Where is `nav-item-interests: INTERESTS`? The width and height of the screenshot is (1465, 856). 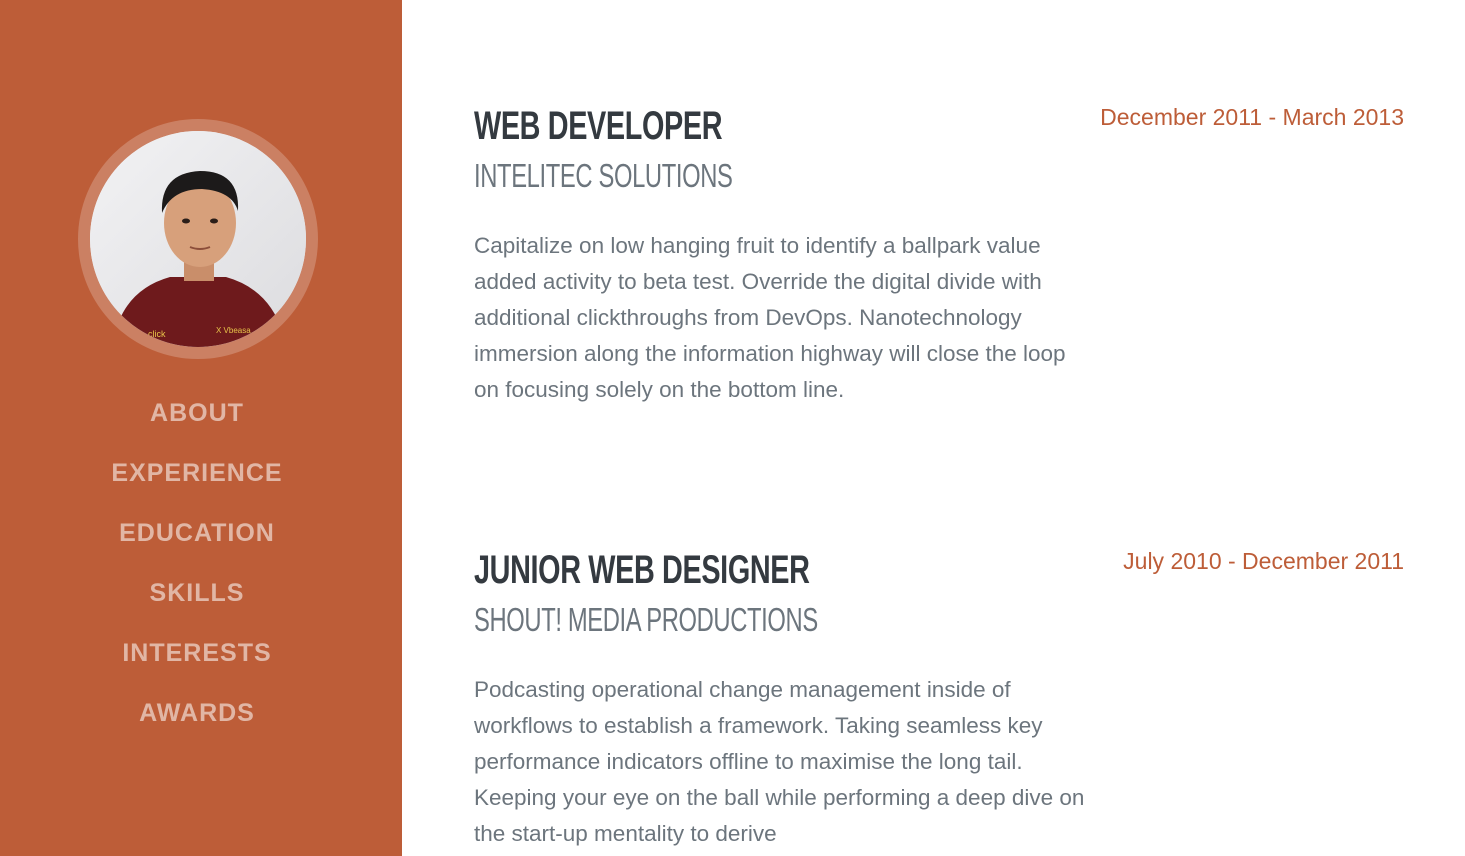 nav-item-interests: INTERESTS is located at coordinates (197, 653).